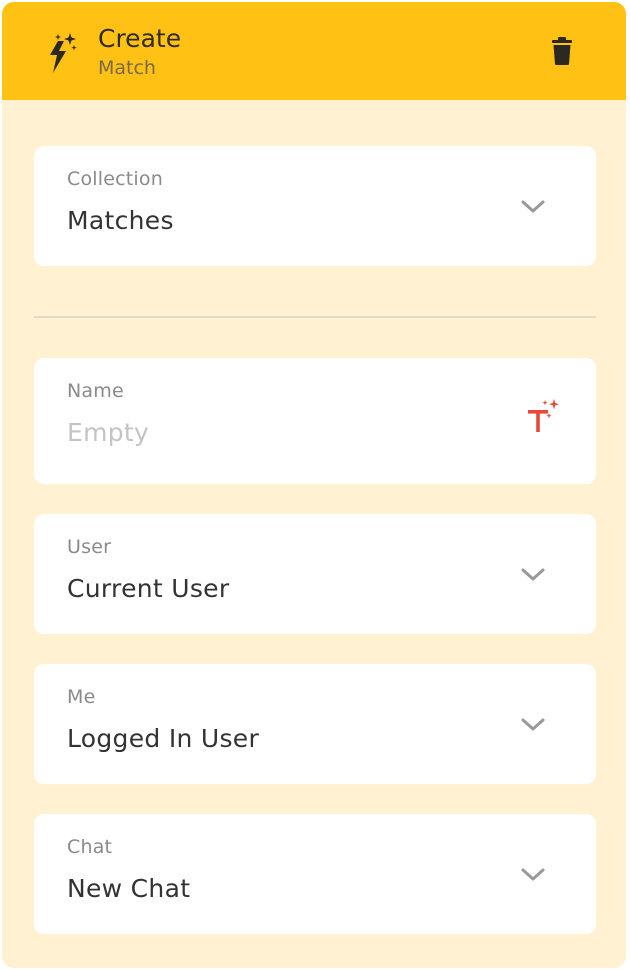 This screenshot has width=630, height=970. I want to click on collection-value: Matches, so click(120, 220).